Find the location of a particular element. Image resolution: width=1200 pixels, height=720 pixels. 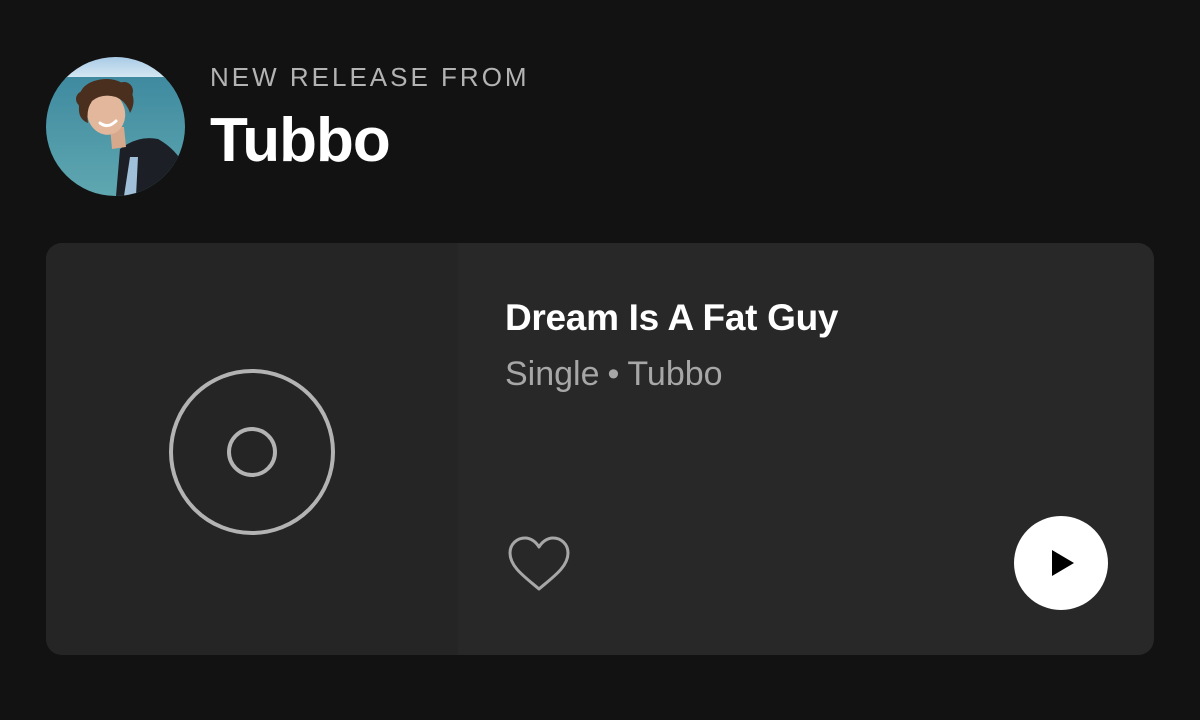

play-button is located at coordinates (1061, 563).